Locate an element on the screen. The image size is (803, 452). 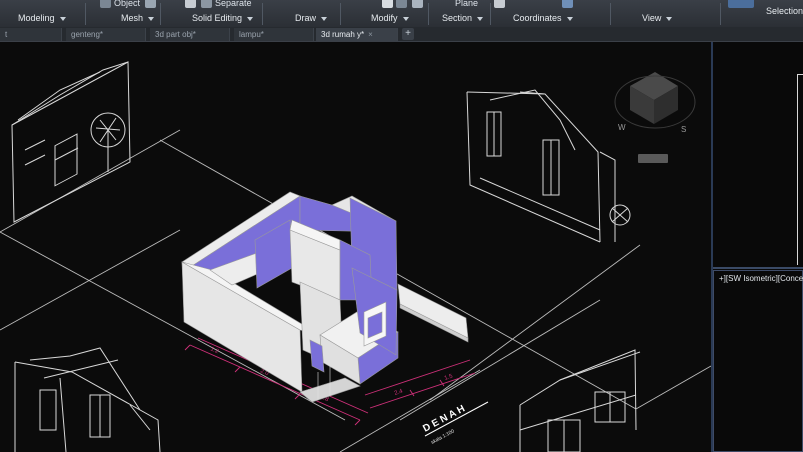
selection-panel: Selection is located at coordinates (784, 11).